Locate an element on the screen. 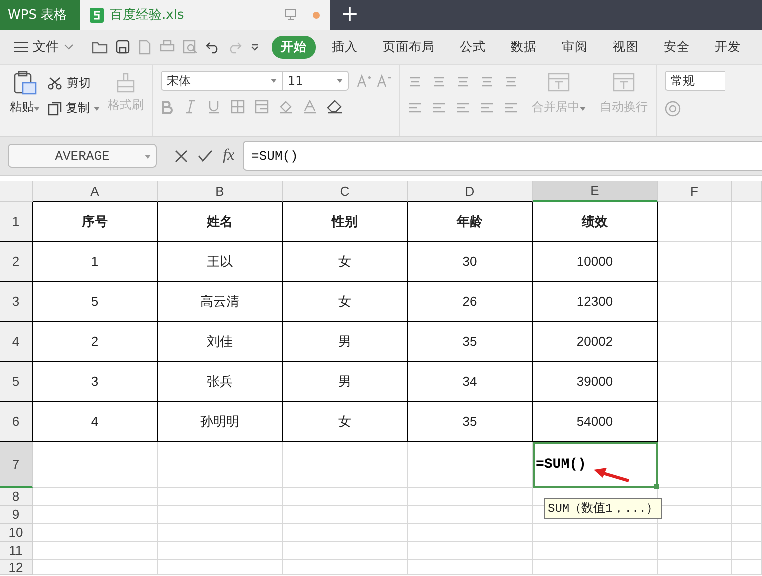 This screenshot has height=576, width=762. copy-icon is located at coordinates (55, 109).